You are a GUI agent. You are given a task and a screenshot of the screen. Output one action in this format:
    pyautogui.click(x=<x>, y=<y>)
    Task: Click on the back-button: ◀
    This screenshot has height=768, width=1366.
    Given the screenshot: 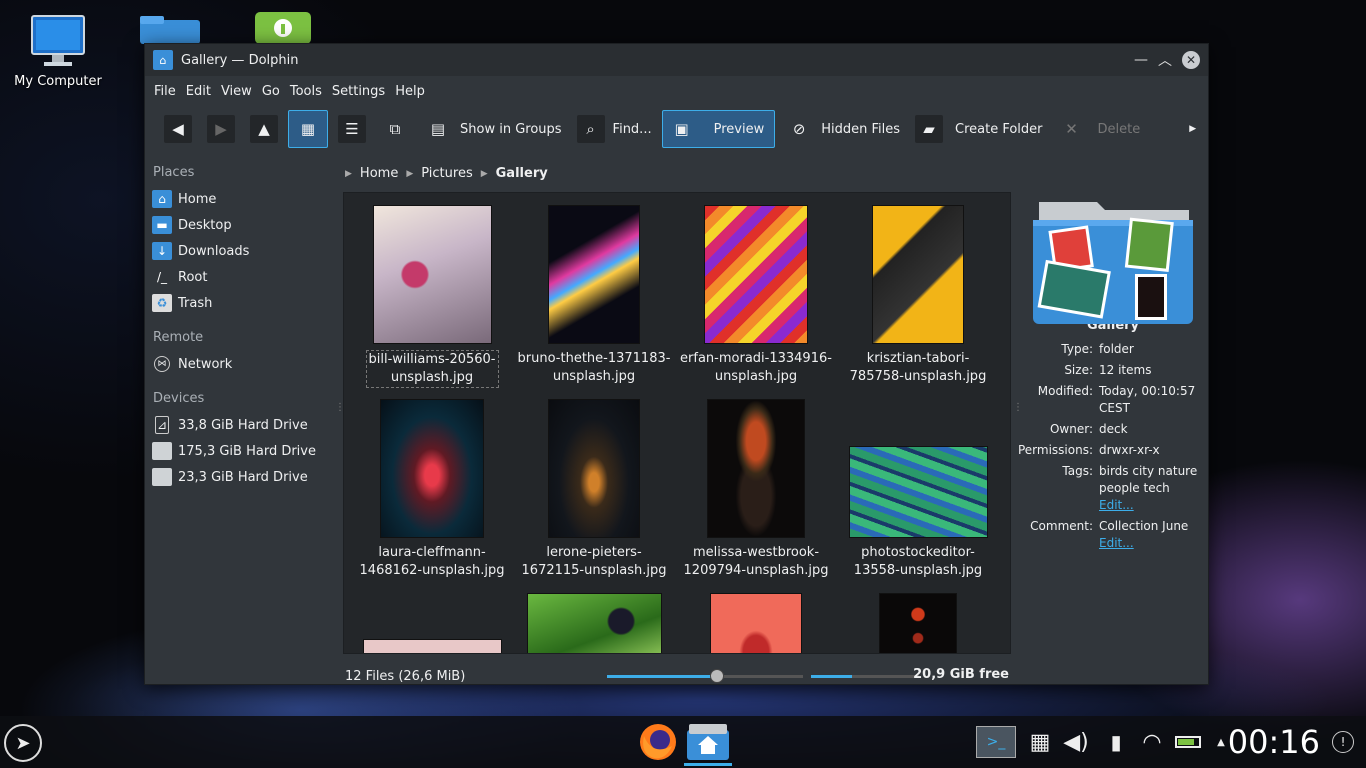 What is the action you would take?
    pyautogui.click(x=178, y=129)
    